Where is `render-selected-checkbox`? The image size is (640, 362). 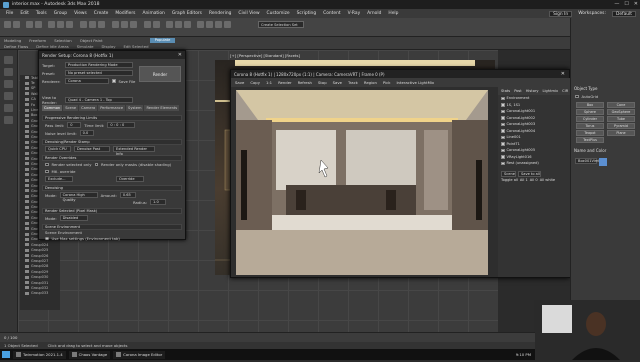
render-selected-checkbox is located at coordinates (47, 164).